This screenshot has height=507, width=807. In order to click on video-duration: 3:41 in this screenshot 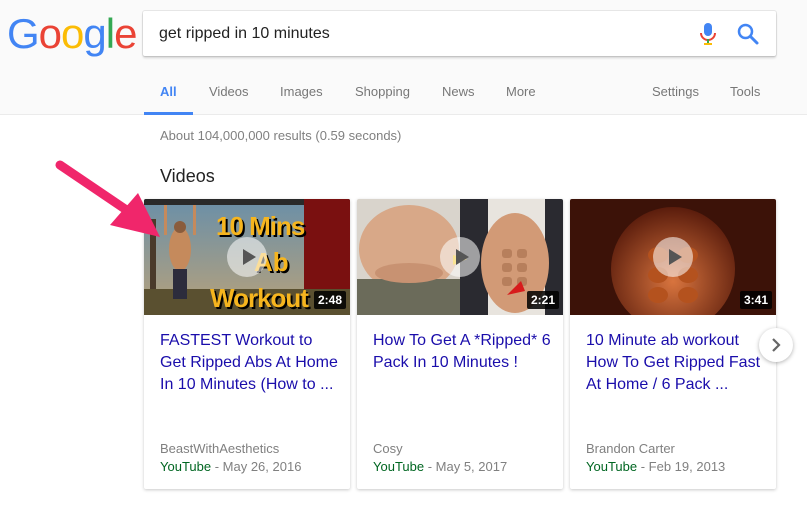, I will do `click(755, 300)`.